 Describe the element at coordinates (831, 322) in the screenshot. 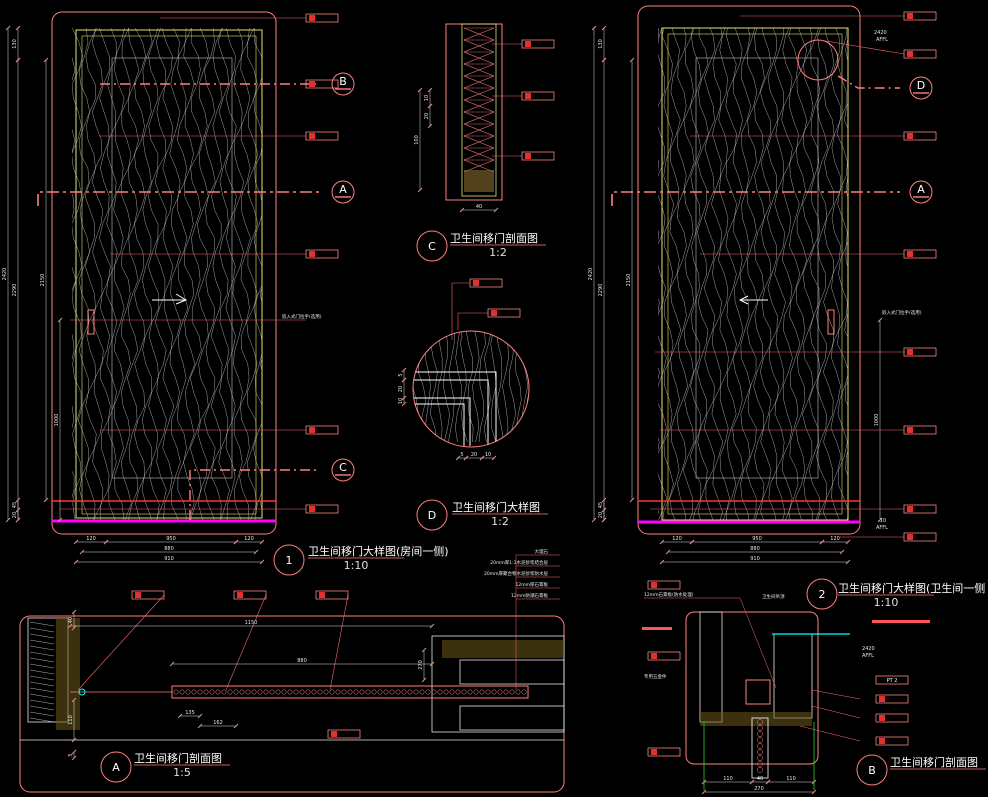

I see `door-handle` at that location.